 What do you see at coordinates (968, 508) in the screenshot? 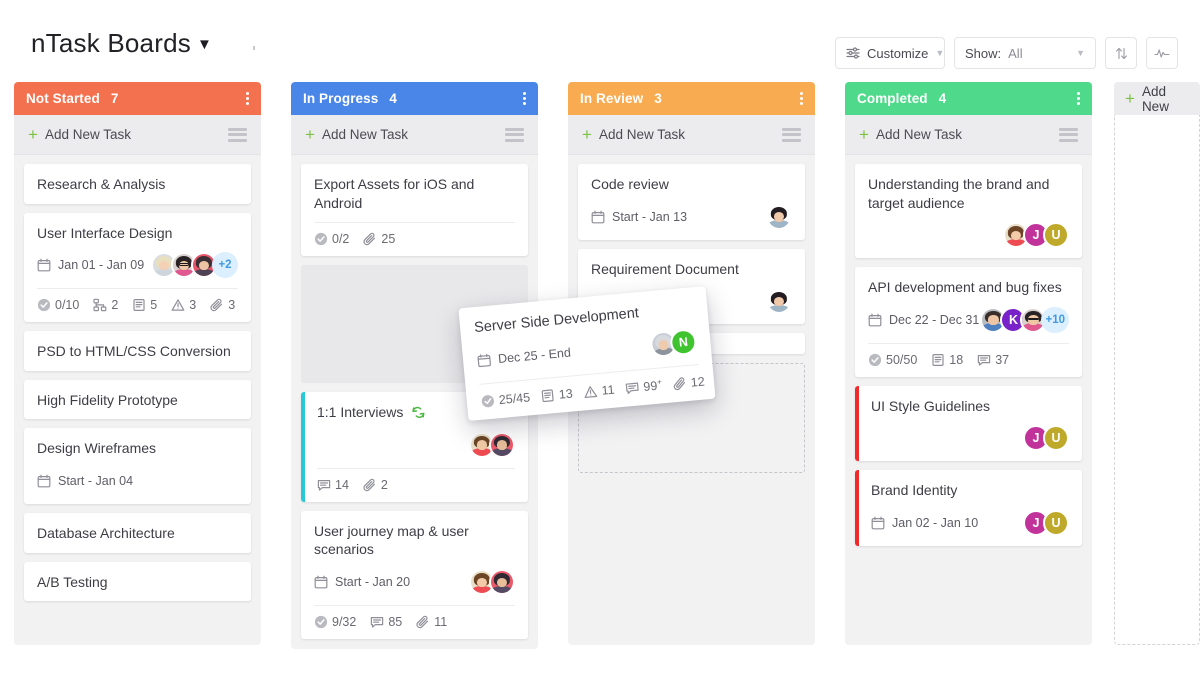
I see `task-card: Brand Identity Jan 02 - Jan 10 JU` at bounding box center [968, 508].